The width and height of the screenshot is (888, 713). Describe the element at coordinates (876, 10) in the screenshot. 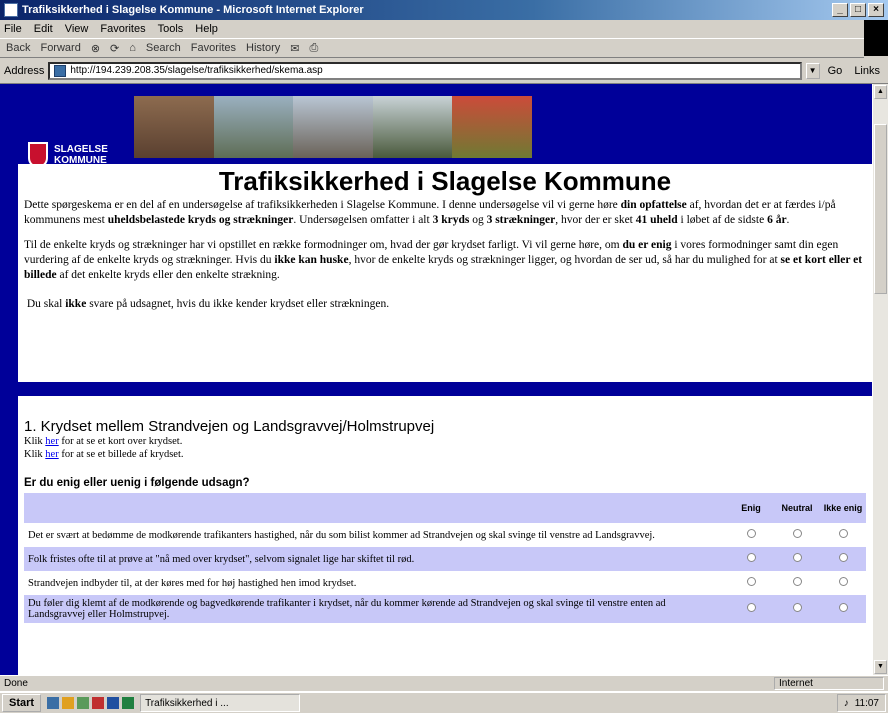

I see `close-button: ×` at that location.